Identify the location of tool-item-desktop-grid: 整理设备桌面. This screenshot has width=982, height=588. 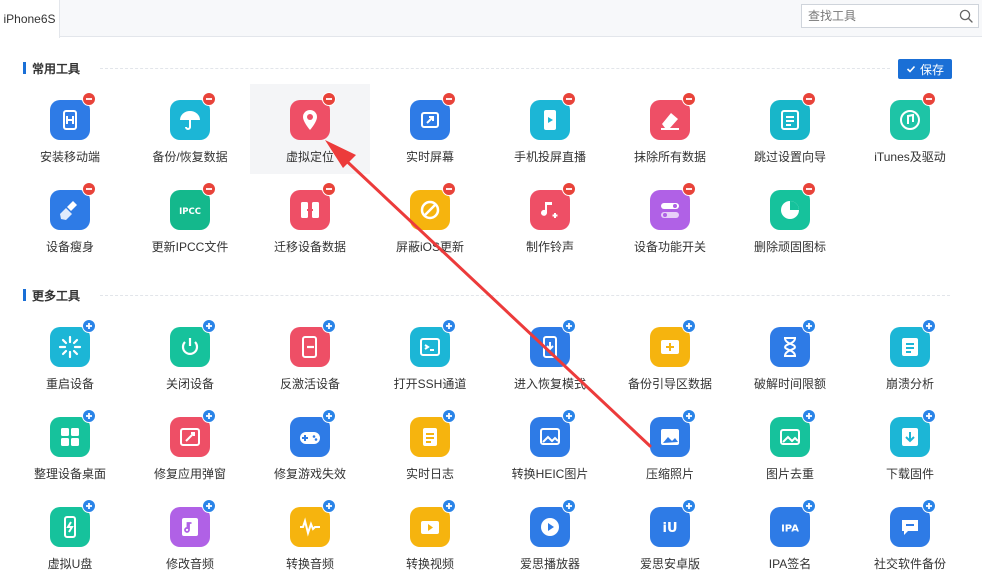
(70, 446).